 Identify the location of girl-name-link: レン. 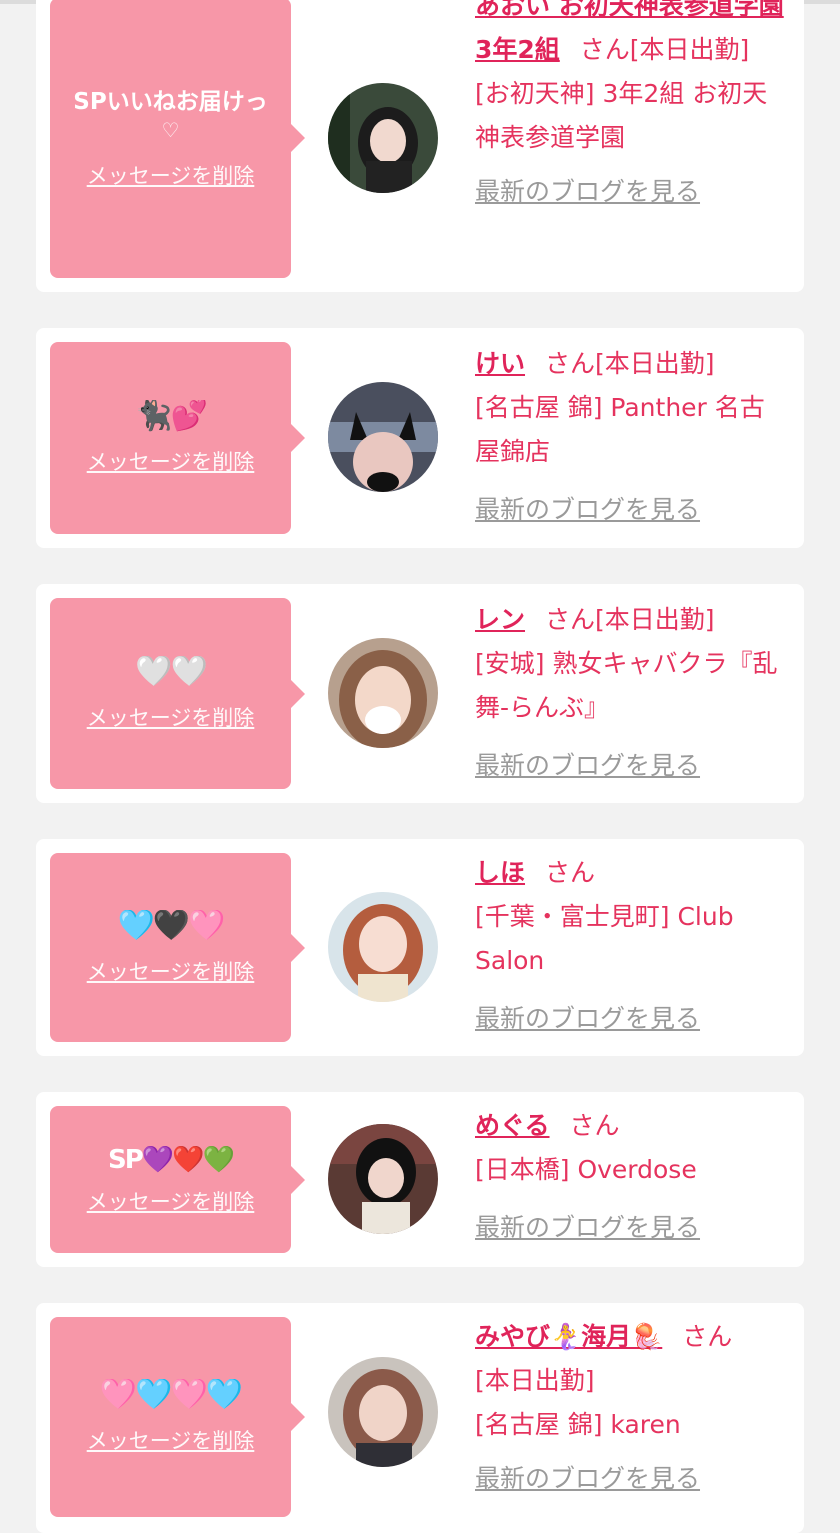
(500, 619).